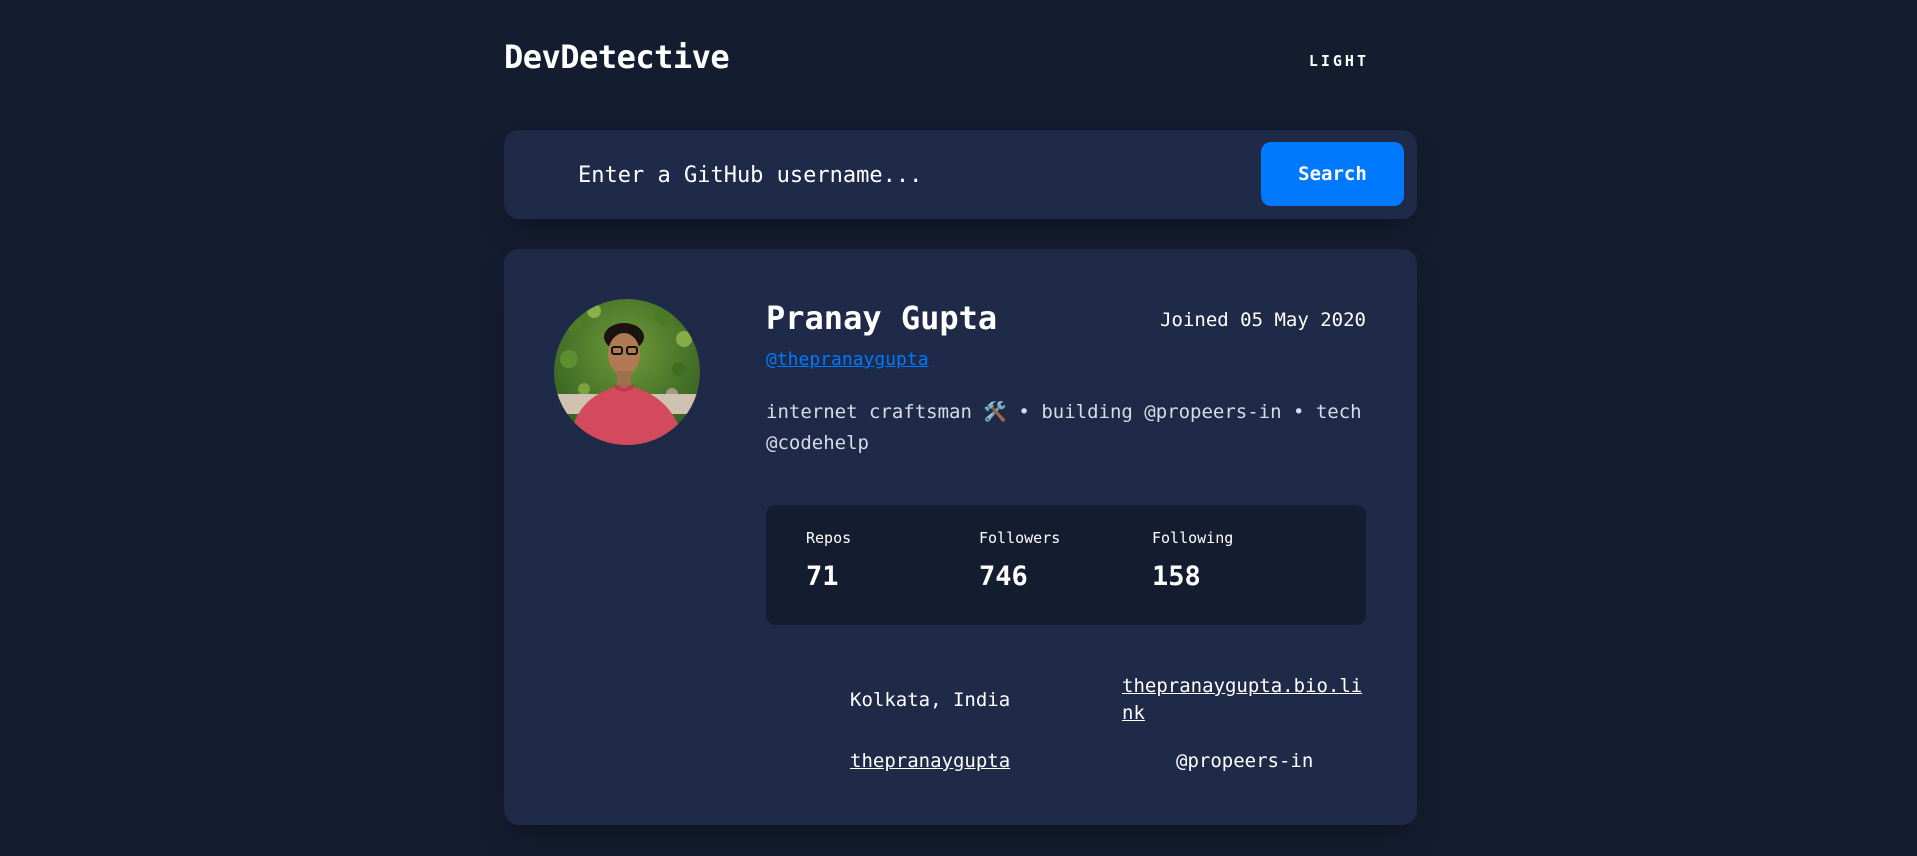  I want to click on stat-followers-label: Followers, so click(1020, 538).